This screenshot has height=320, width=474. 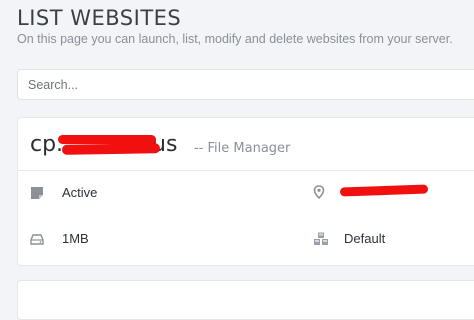 What do you see at coordinates (80, 192) in the screenshot?
I see `status-label: Active` at bounding box center [80, 192].